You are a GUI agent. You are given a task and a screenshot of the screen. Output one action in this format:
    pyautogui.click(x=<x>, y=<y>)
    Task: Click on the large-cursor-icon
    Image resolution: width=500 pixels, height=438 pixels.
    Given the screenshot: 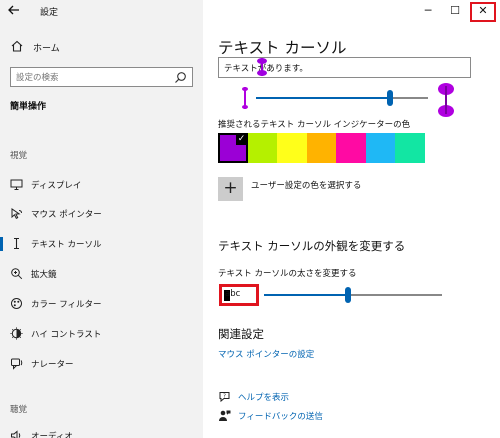 What is the action you would take?
    pyautogui.click(x=446, y=100)
    